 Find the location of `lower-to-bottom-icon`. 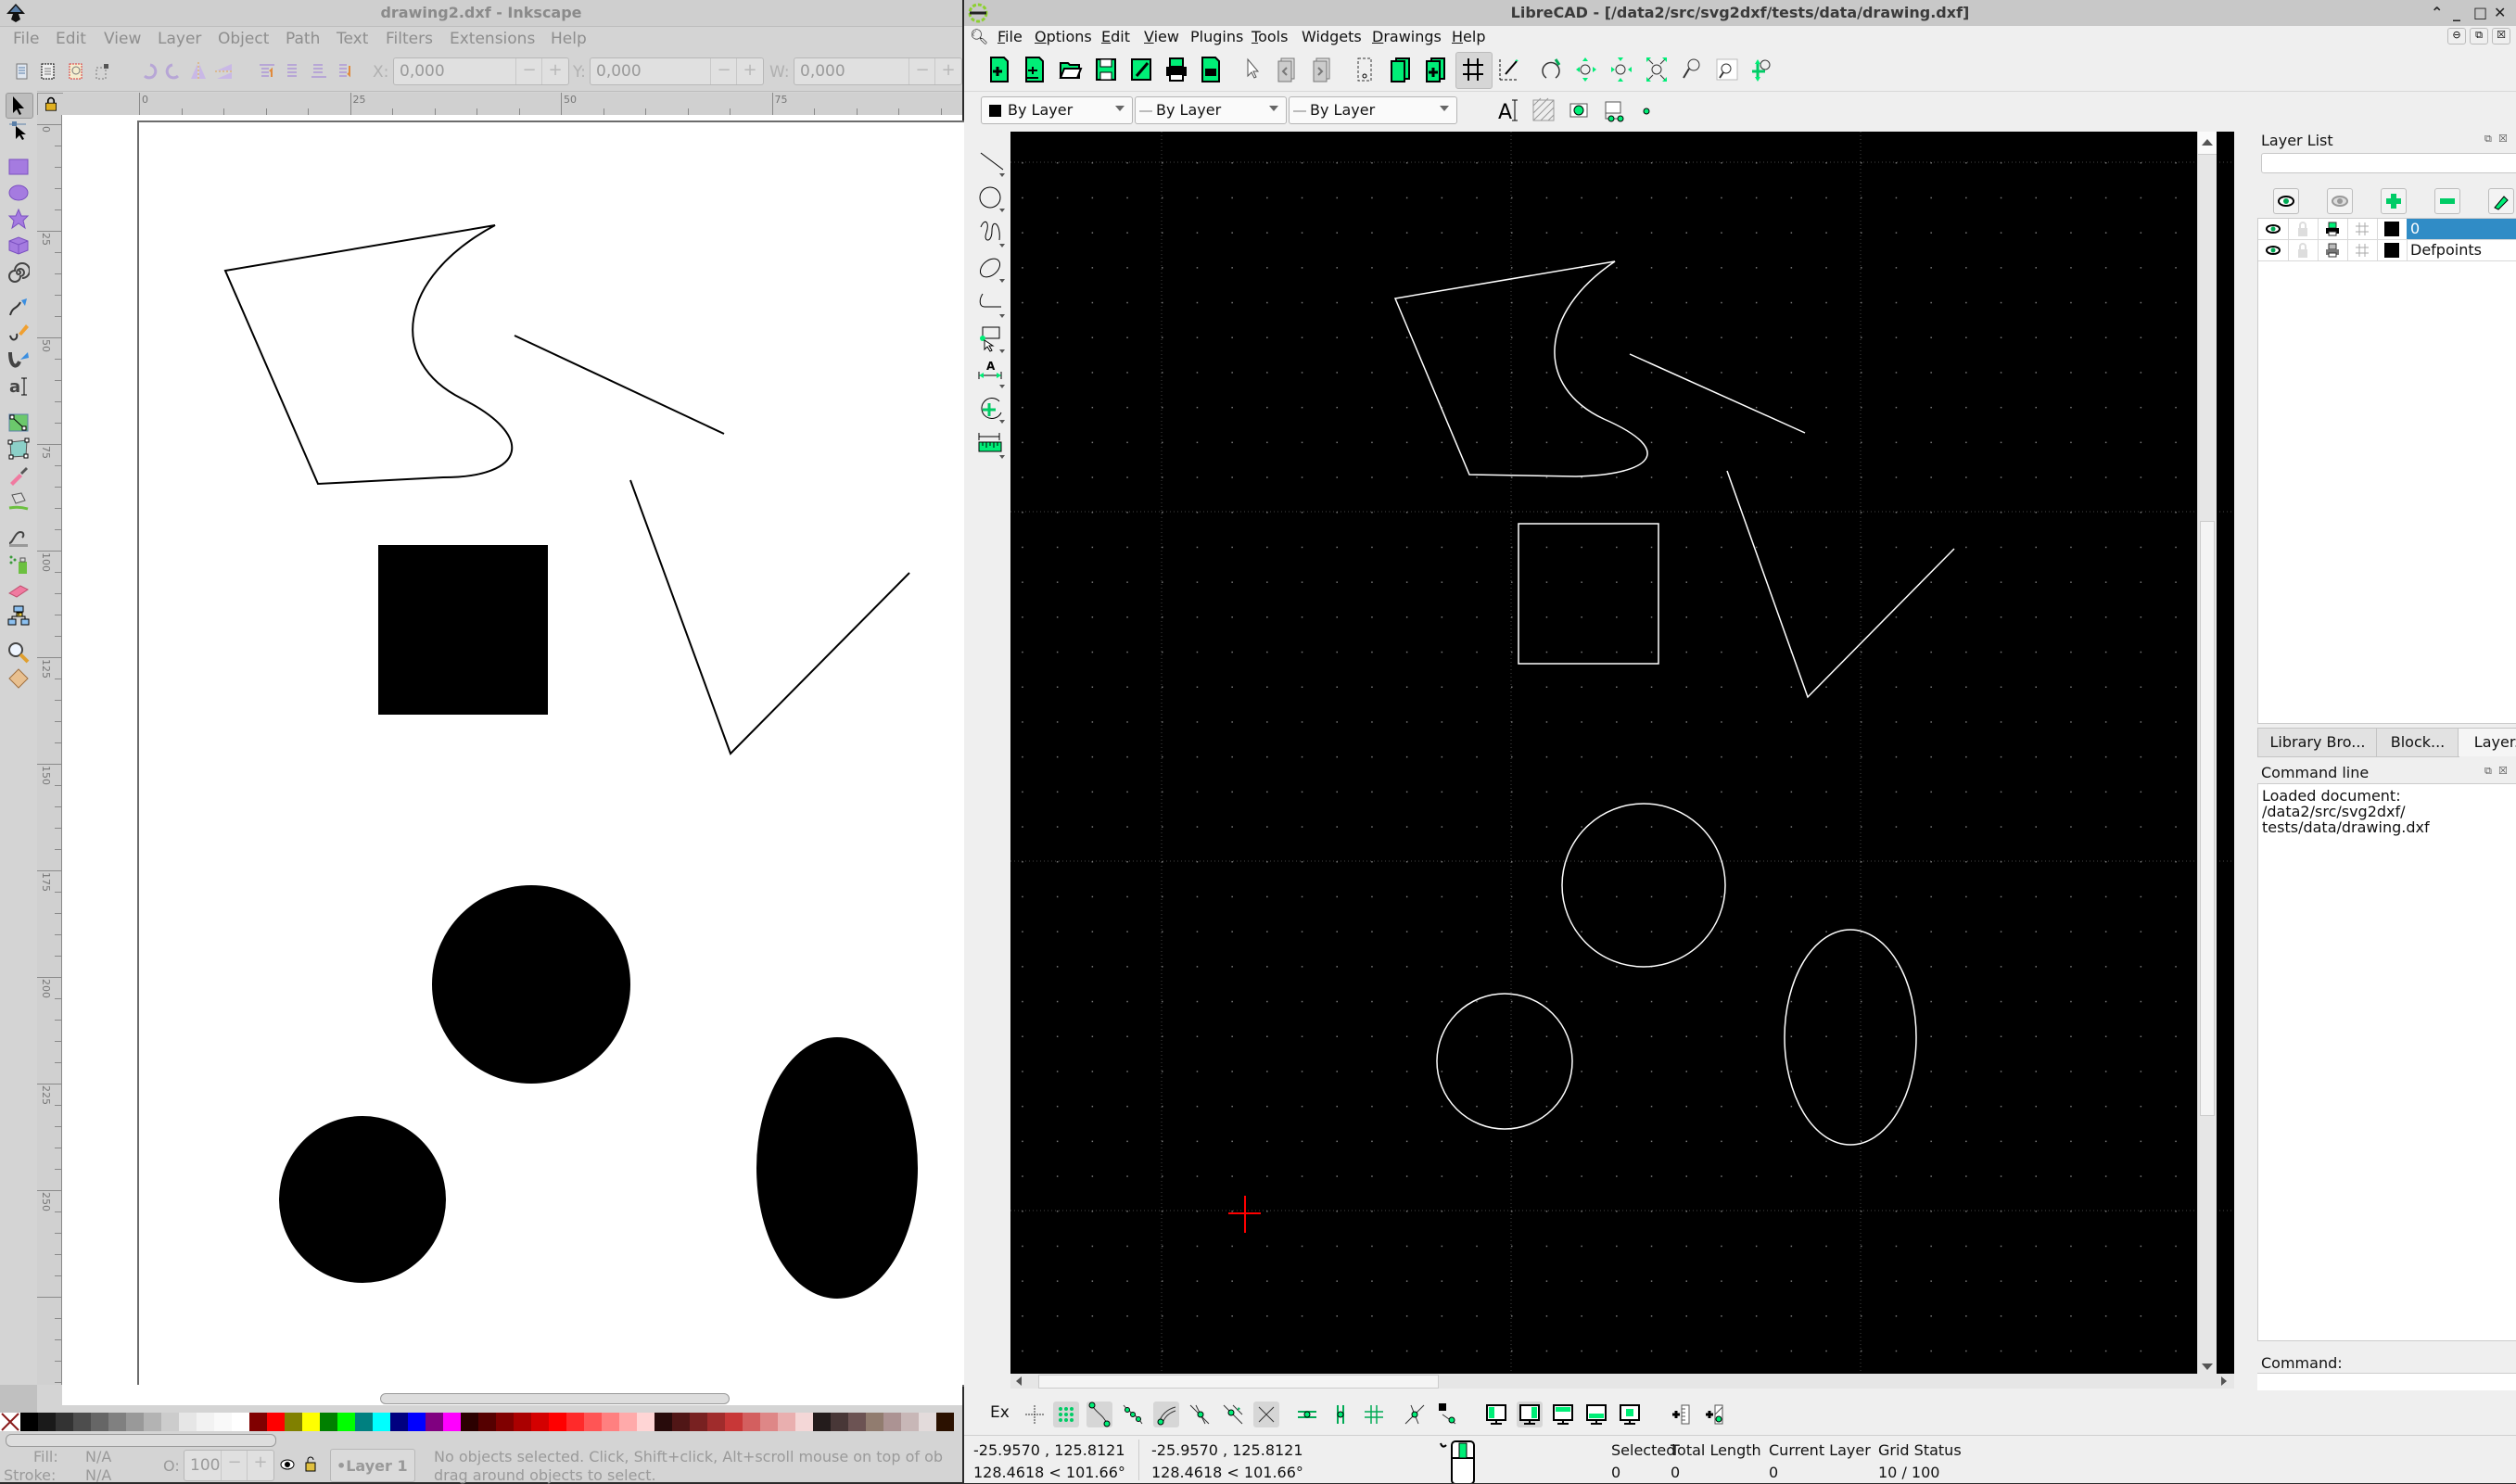

lower-to-bottom-icon is located at coordinates (345, 71).